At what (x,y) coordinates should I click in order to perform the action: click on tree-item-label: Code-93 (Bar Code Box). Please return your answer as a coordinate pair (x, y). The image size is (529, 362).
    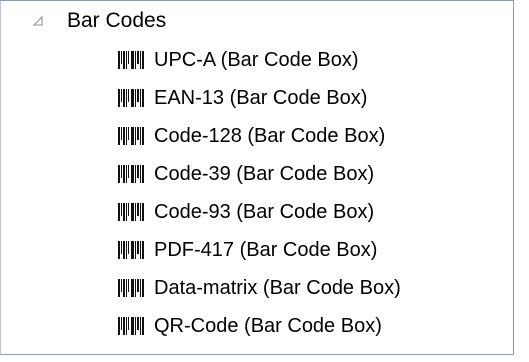
    Looking at the image, I should click on (264, 212).